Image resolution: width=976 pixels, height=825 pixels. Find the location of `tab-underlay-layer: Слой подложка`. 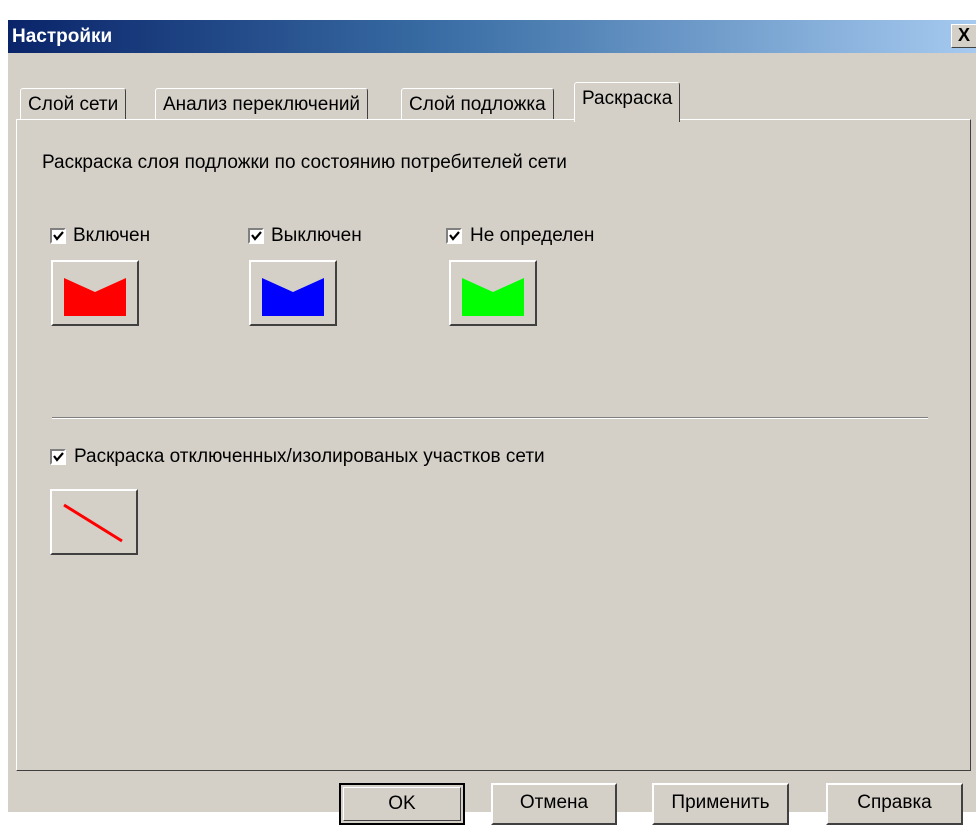

tab-underlay-layer: Слой подложка is located at coordinates (477, 104).